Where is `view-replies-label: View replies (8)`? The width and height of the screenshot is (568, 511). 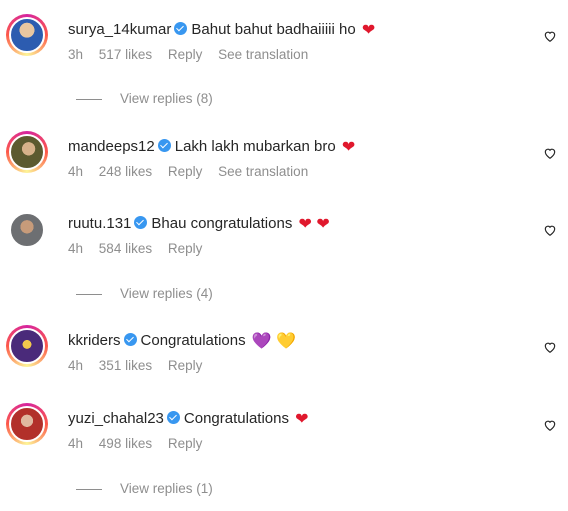
view-replies-label: View replies (8) is located at coordinates (166, 98).